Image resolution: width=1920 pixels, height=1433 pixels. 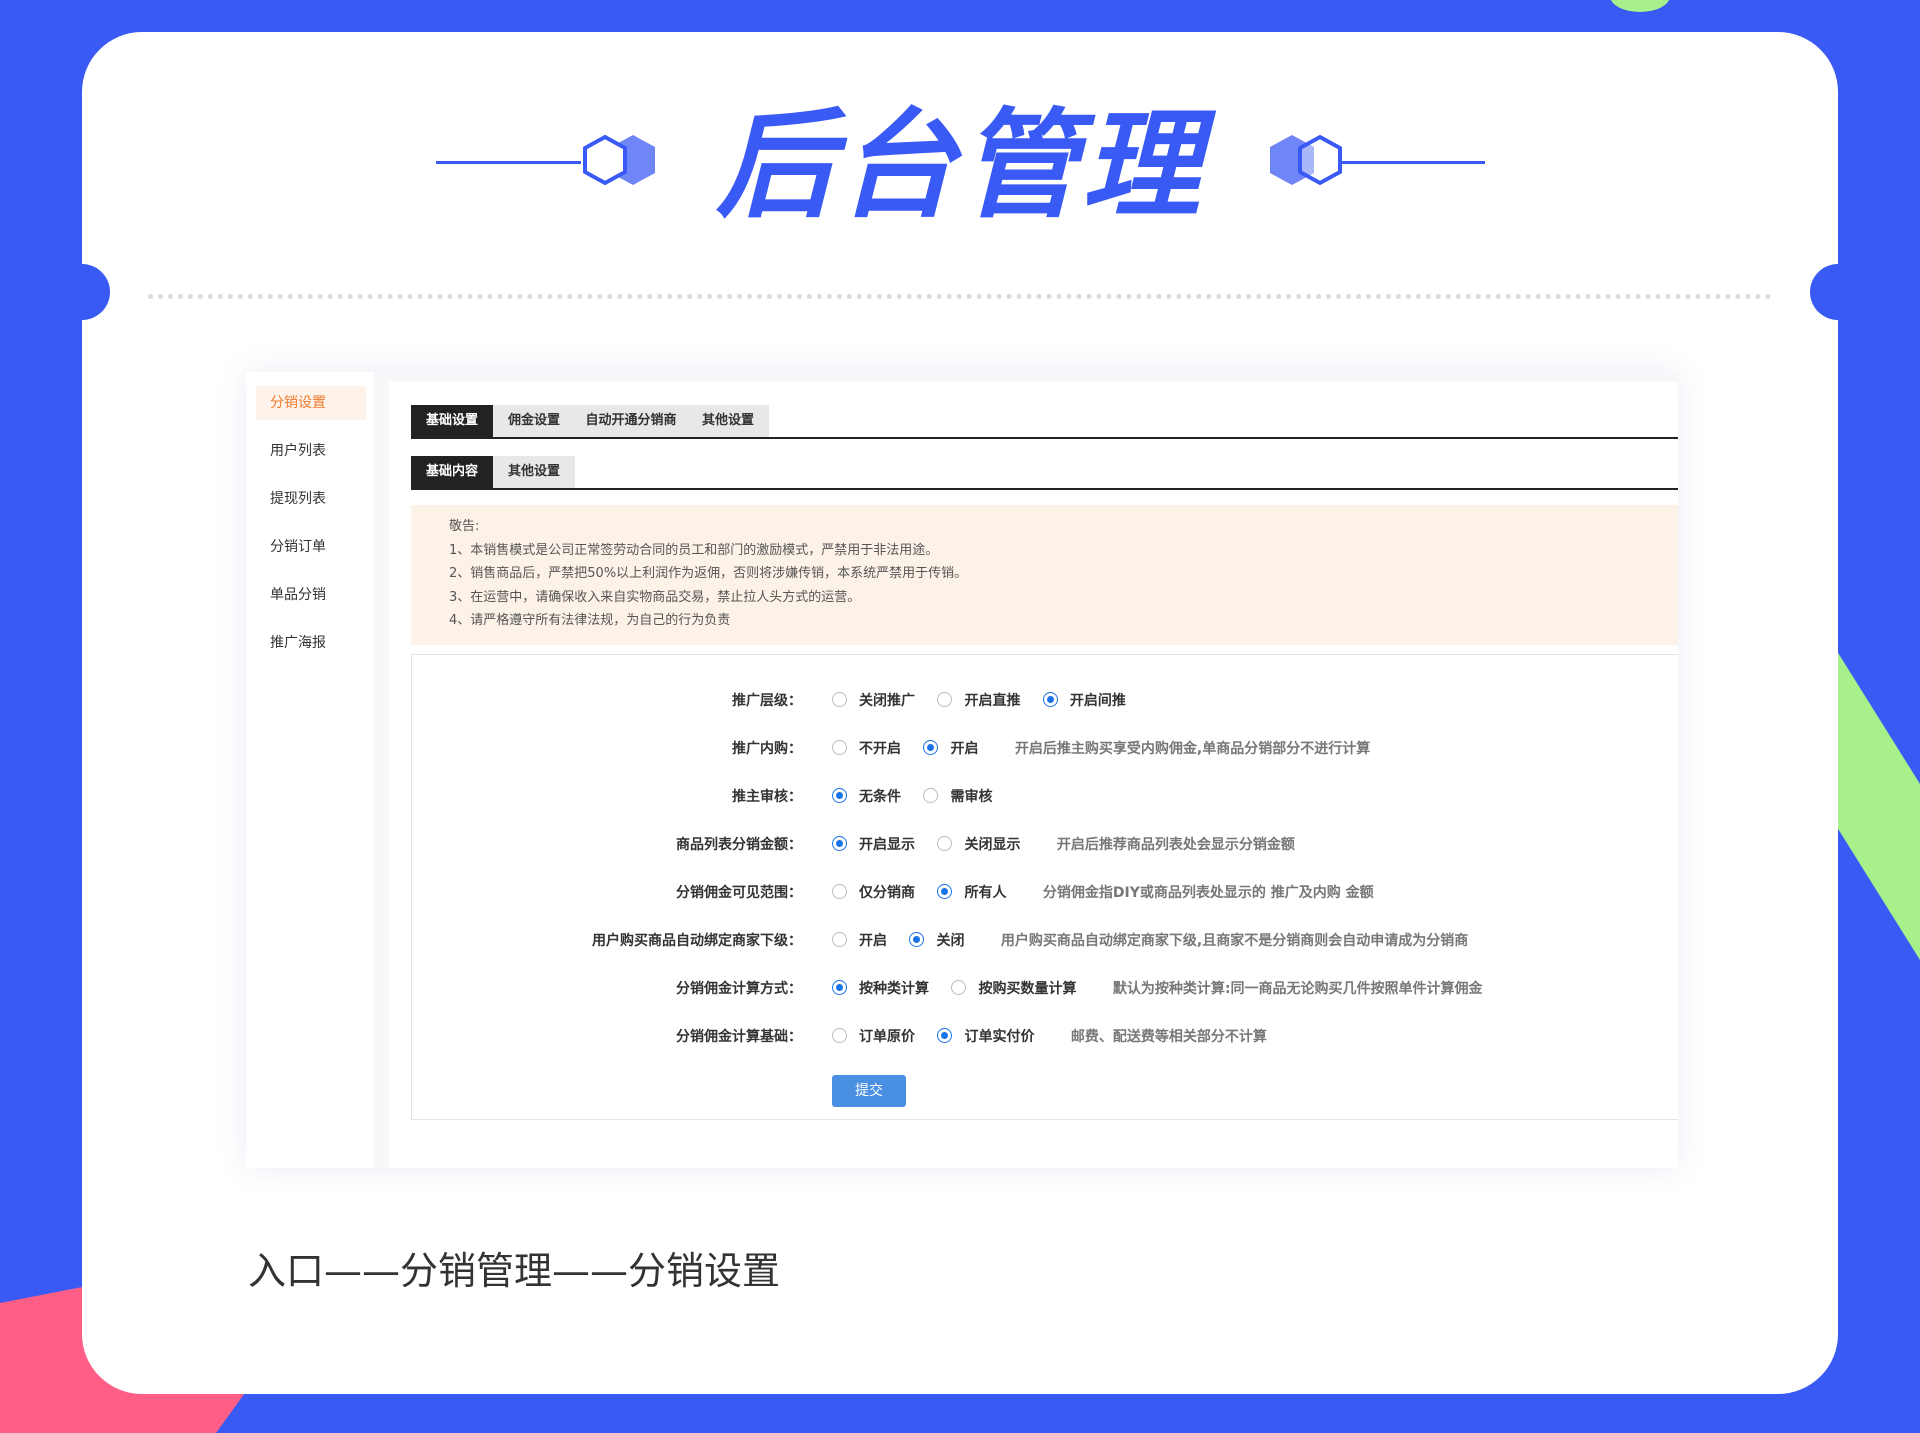 I want to click on sidebar-item-user-list: 用户列表, so click(x=311, y=451).